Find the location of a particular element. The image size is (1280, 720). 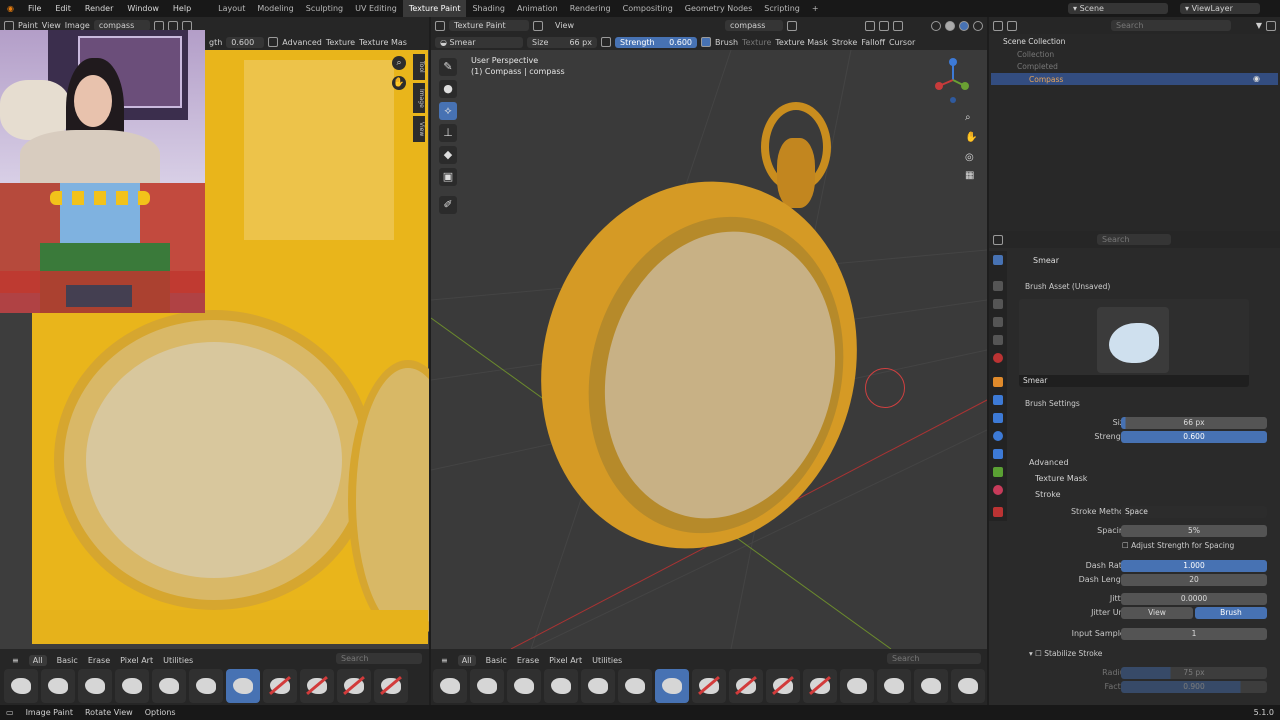

viewport-zoom-icon: ⌕ is located at coordinates (972, 119).